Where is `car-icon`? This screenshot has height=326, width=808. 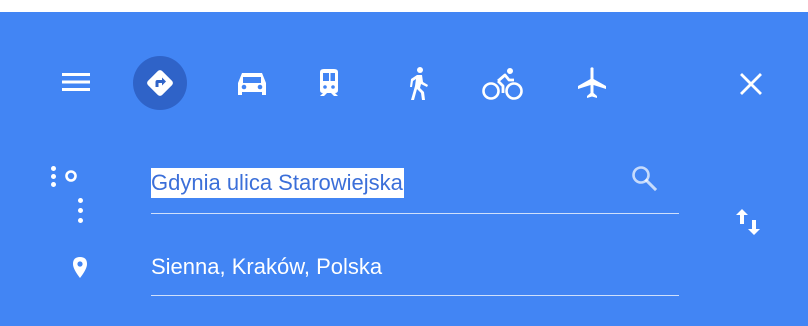
car-icon is located at coordinates (252, 84).